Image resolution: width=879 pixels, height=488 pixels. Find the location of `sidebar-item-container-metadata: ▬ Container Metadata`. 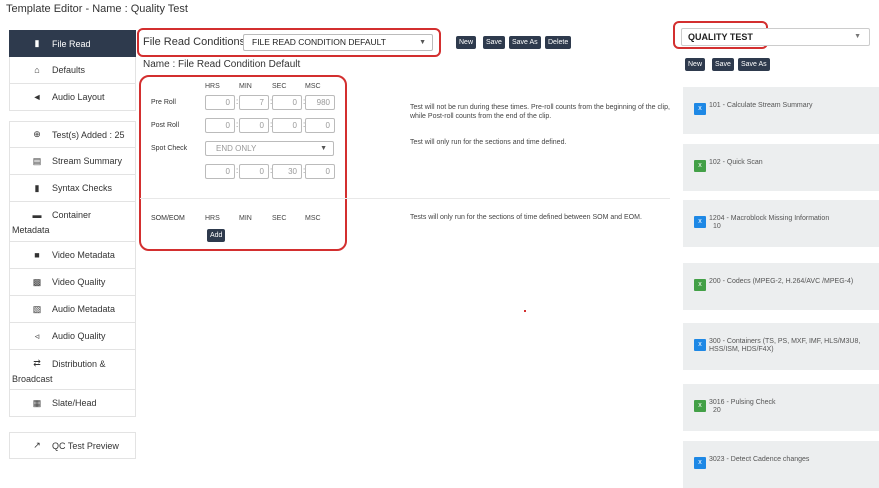

sidebar-item-container-metadata: ▬ Container Metadata is located at coordinates (72, 222).